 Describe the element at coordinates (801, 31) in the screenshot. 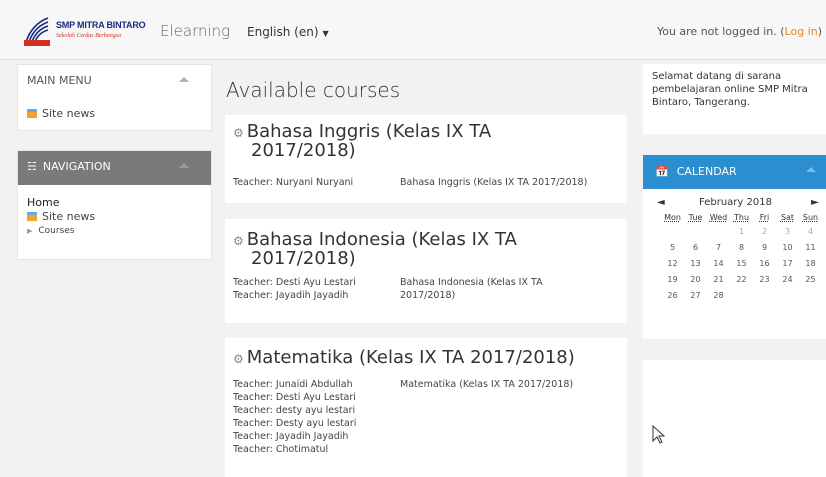

I see `login-link: Log in` at that location.